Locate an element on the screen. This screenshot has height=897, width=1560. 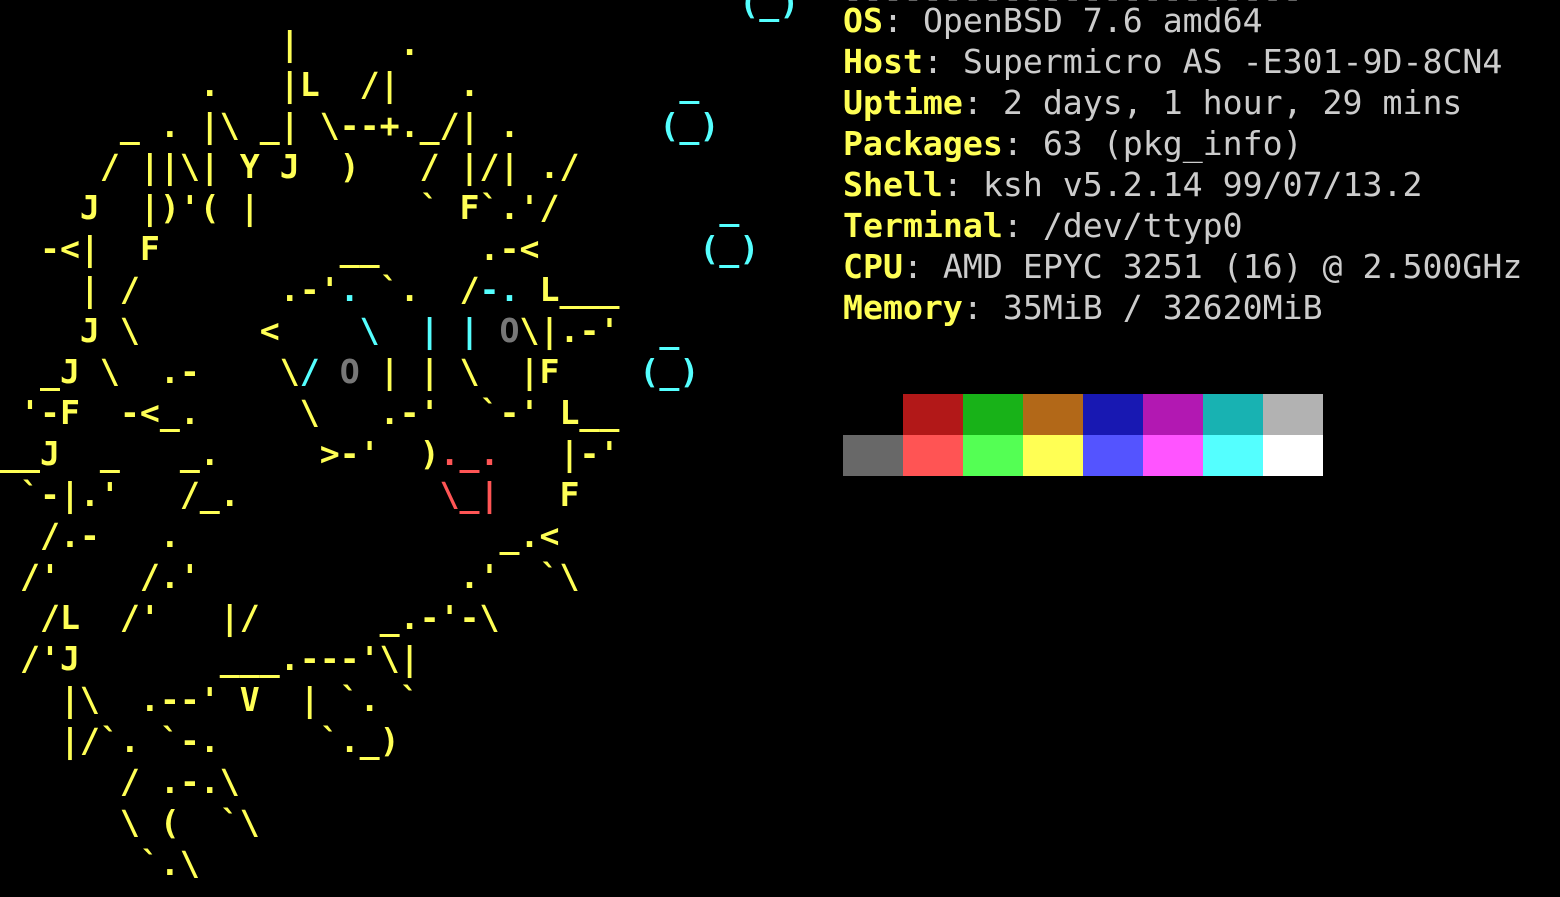
ascii-line: | . is located at coordinates (210, 43).